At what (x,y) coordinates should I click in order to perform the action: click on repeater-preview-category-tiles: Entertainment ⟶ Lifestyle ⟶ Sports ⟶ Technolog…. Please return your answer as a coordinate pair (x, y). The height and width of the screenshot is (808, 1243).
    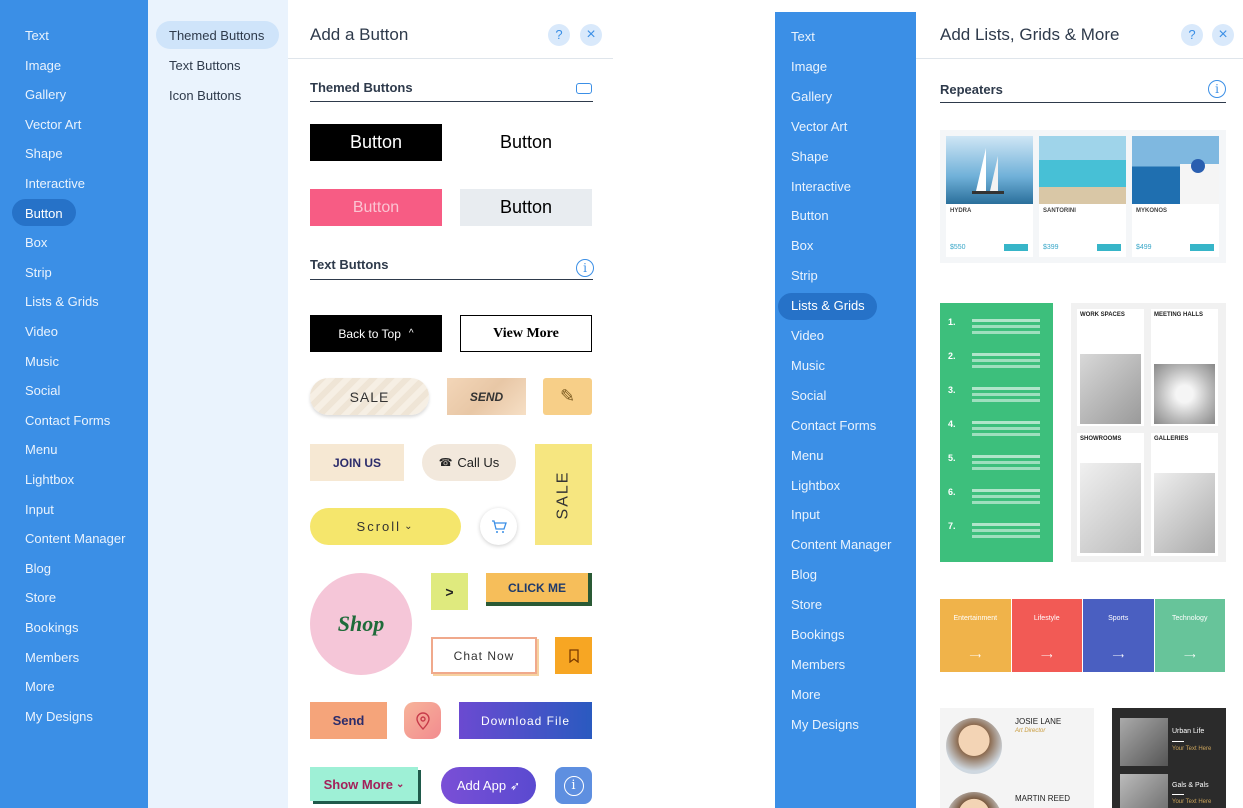
    Looking at the image, I should click on (1083, 635).